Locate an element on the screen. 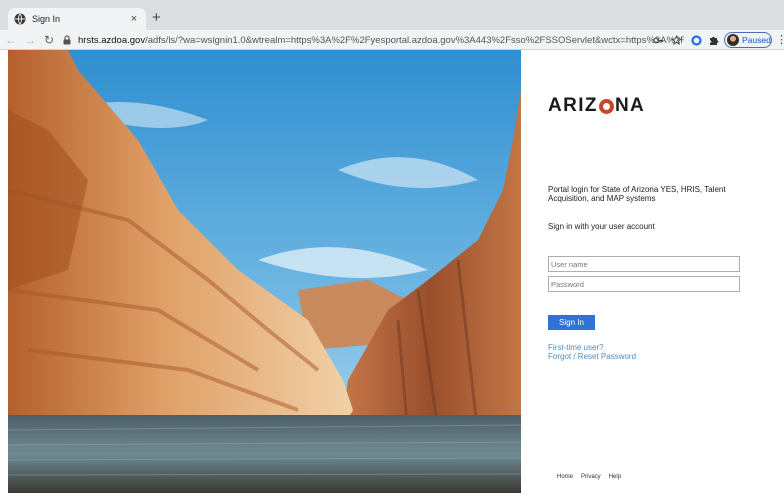 The image size is (784, 493). lock-icon is located at coordinates (67, 40).